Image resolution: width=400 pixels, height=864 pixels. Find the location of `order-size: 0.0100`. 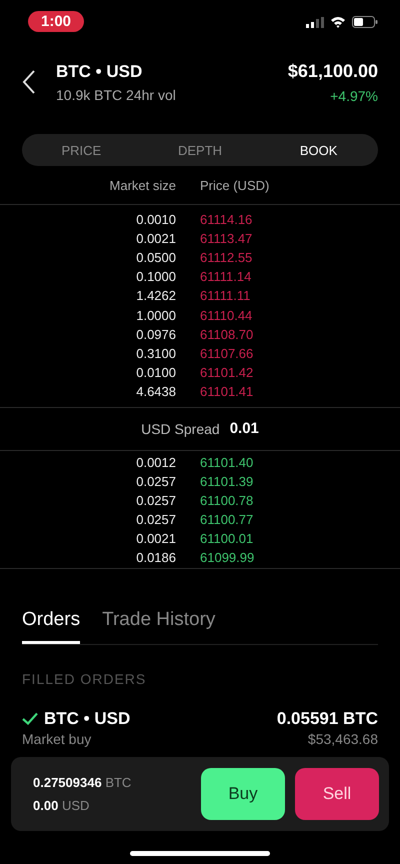

order-size: 0.0100 is located at coordinates (155, 372).